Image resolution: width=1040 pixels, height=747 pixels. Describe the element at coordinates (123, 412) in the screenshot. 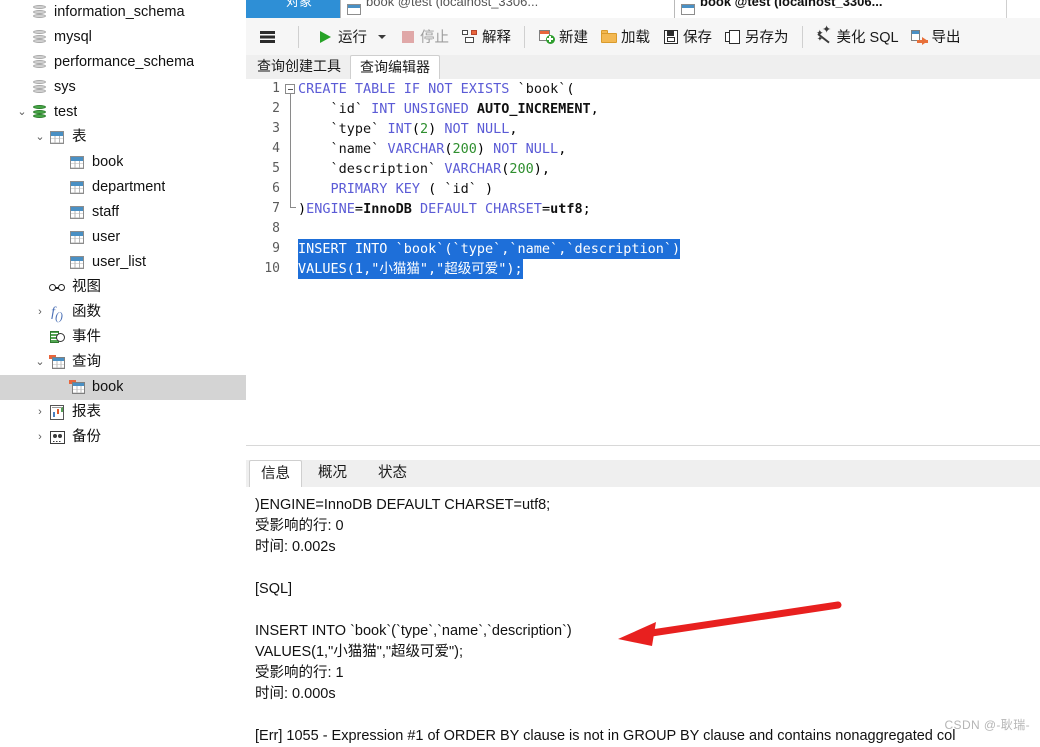

I see `tree-item-报表: › 报表` at that location.